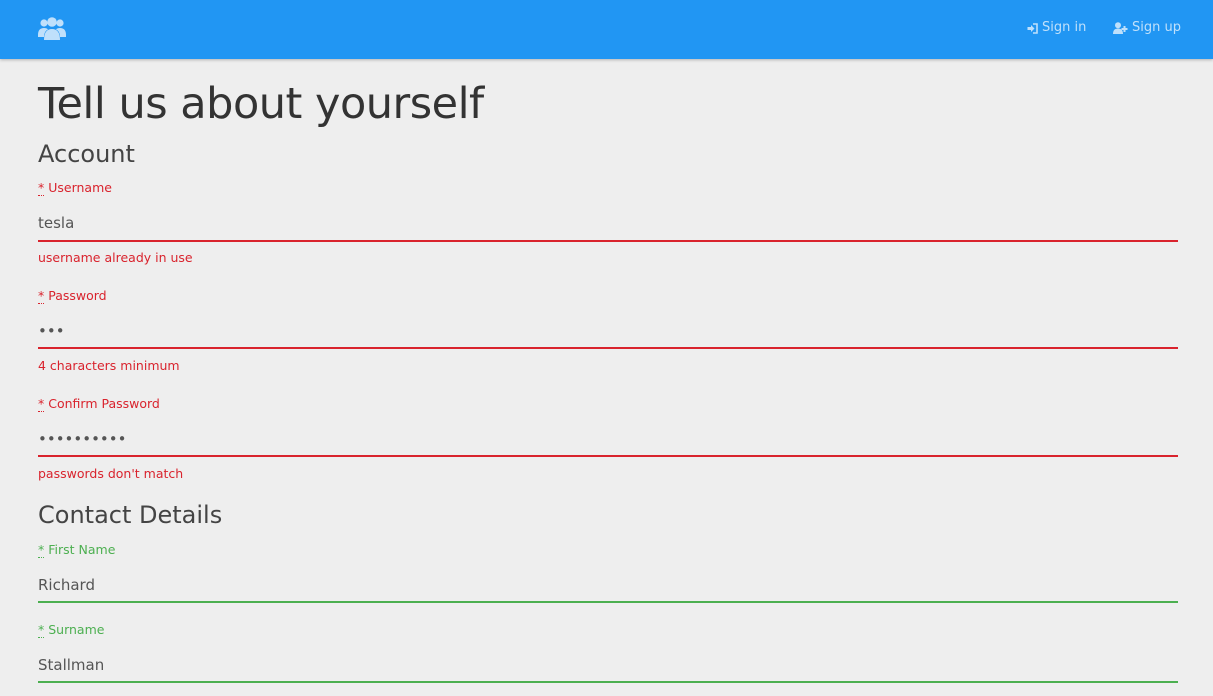 This screenshot has height=696, width=1213. I want to click on users-icon, so click(52, 28).